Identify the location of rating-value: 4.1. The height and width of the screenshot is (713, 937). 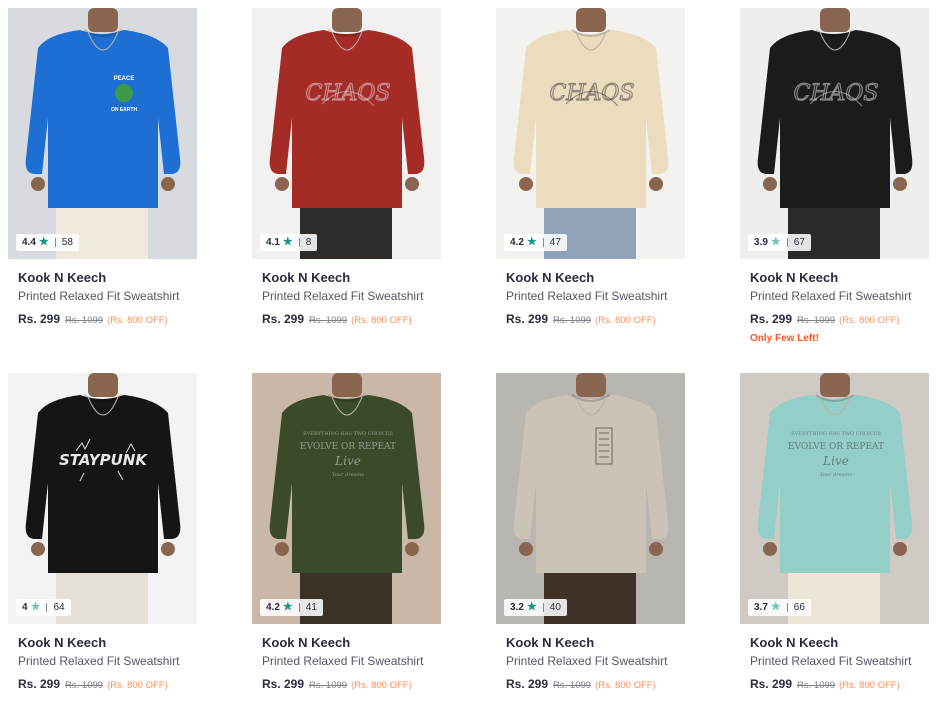
(273, 242).